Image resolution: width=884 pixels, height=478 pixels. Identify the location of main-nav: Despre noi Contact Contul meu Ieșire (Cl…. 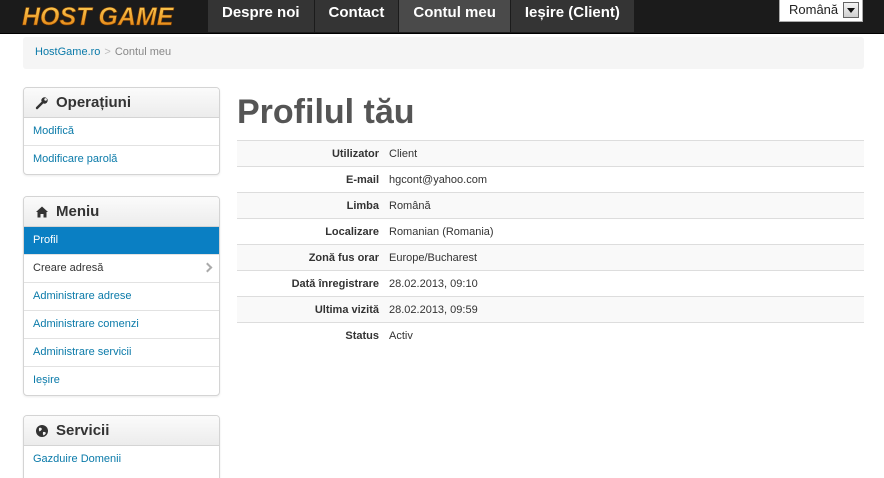
(421, 16).